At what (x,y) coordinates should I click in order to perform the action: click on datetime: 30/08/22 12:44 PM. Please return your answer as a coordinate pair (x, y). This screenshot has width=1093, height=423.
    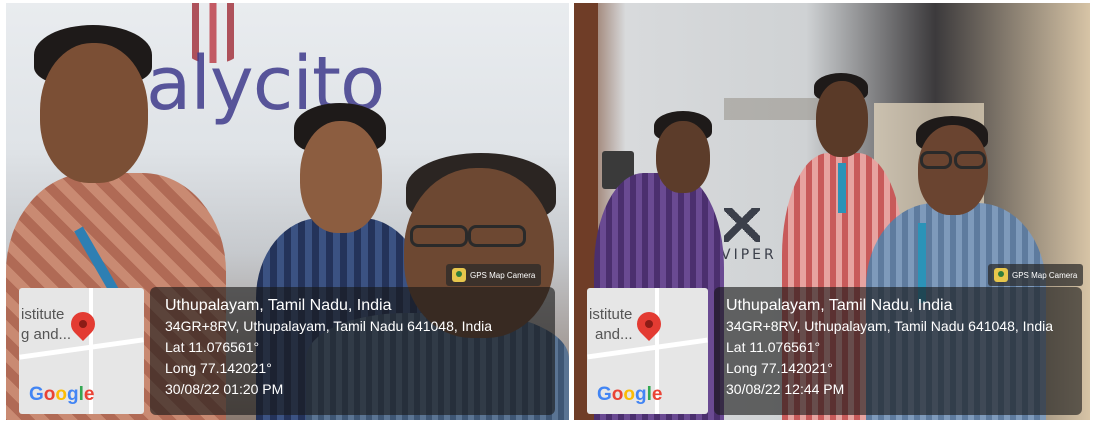
    Looking at the image, I should click on (785, 389).